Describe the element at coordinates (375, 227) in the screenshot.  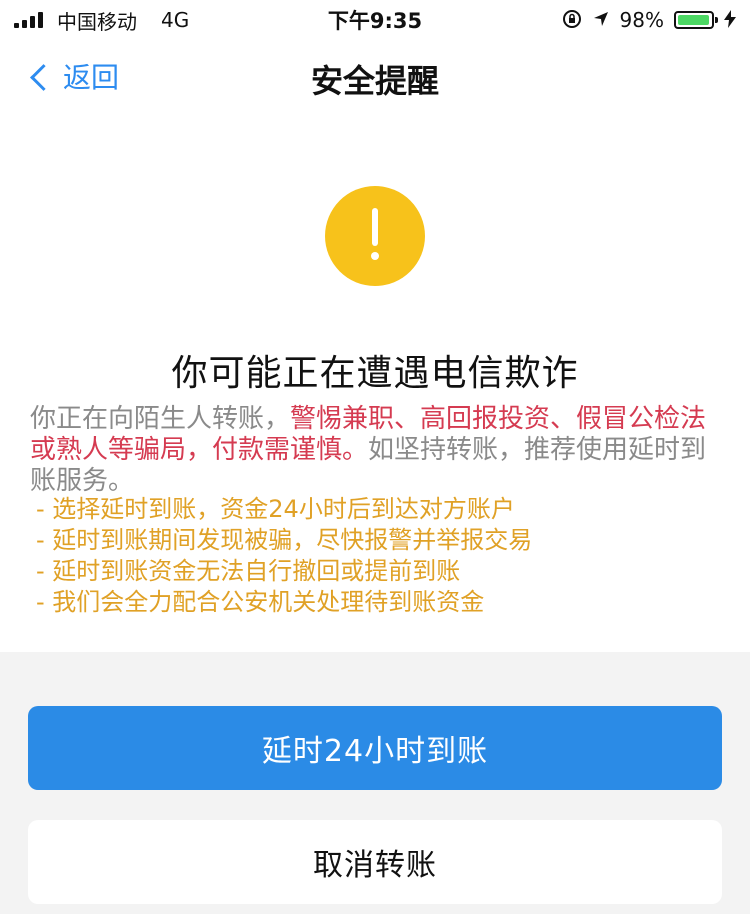
I see `exclamation-bar` at that location.